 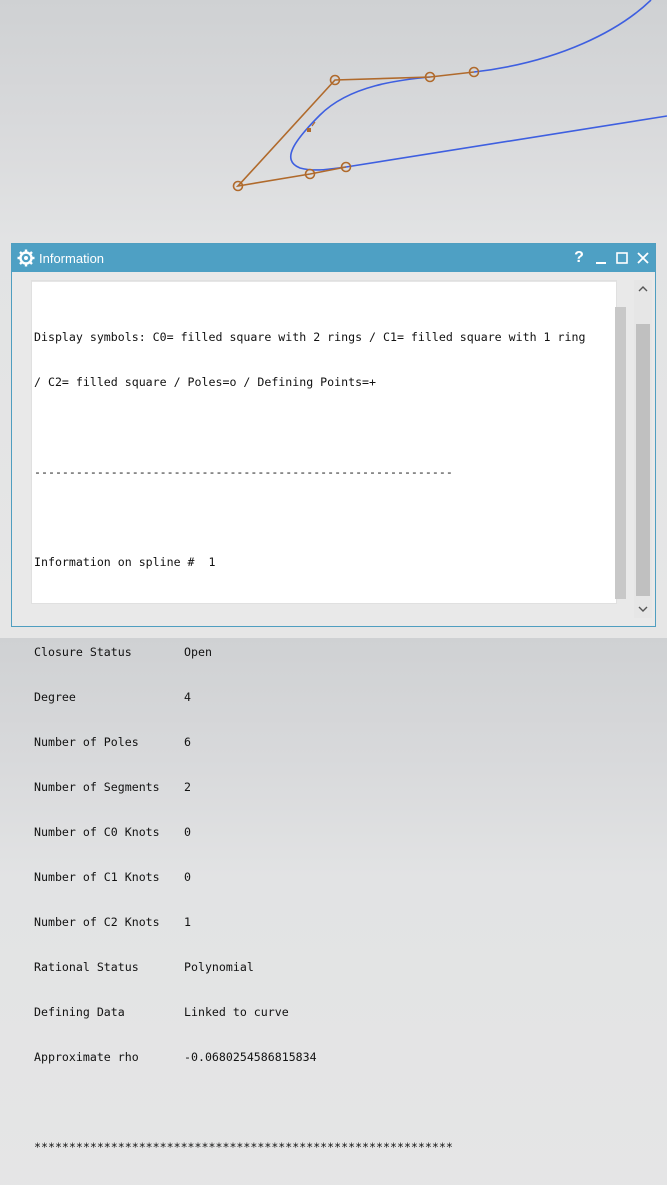 What do you see at coordinates (321, 652) in the screenshot?
I see `info-row: Closure Status Open` at bounding box center [321, 652].